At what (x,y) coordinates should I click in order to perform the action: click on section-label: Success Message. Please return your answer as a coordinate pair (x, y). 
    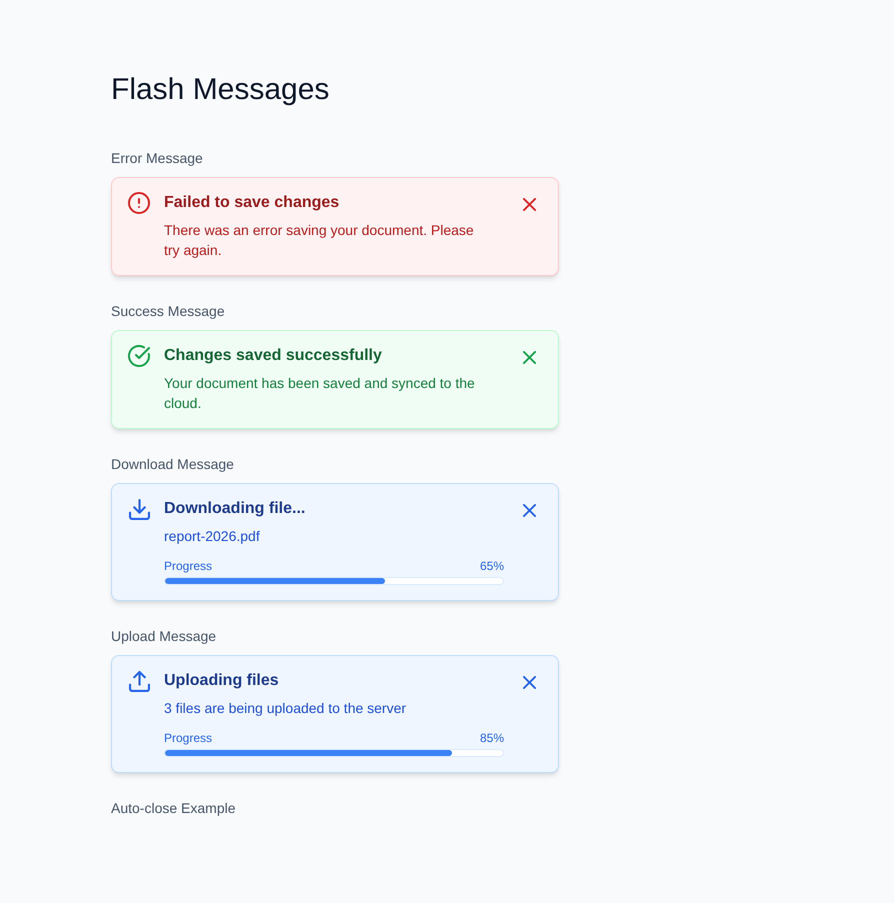
    Looking at the image, I should click on (168, 311).